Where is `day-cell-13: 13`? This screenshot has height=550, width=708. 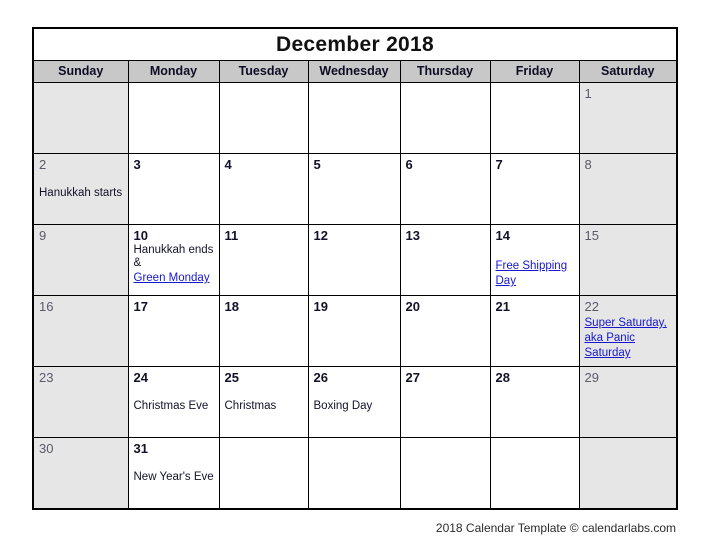 day-cell-13: 13 is located at coordinates (445, 260).